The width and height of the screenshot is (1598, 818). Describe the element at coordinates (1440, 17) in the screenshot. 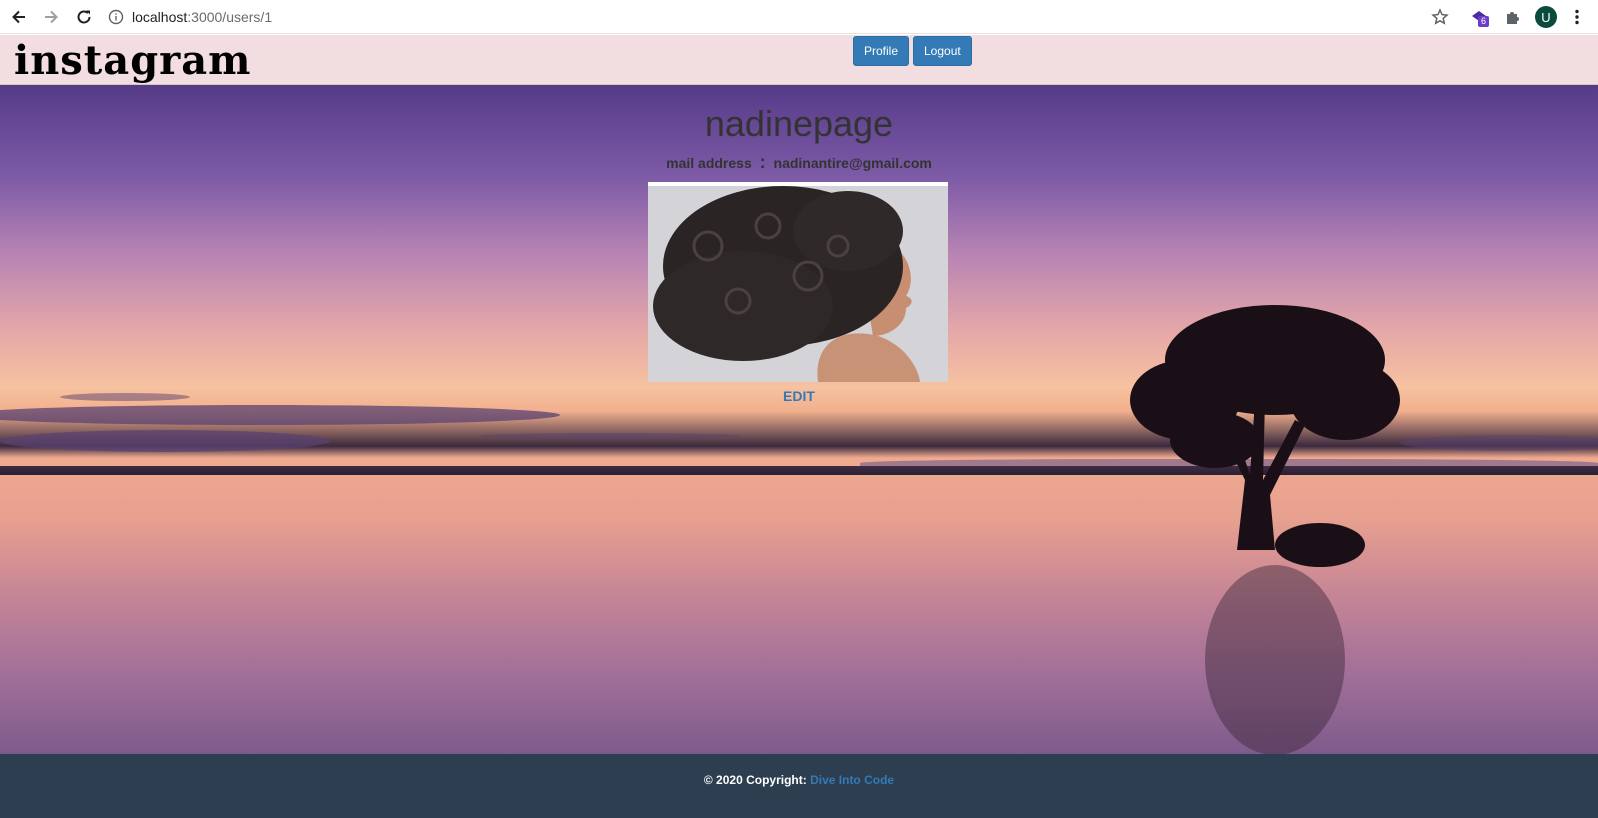

I see `bookmark-star-icon` at that location.